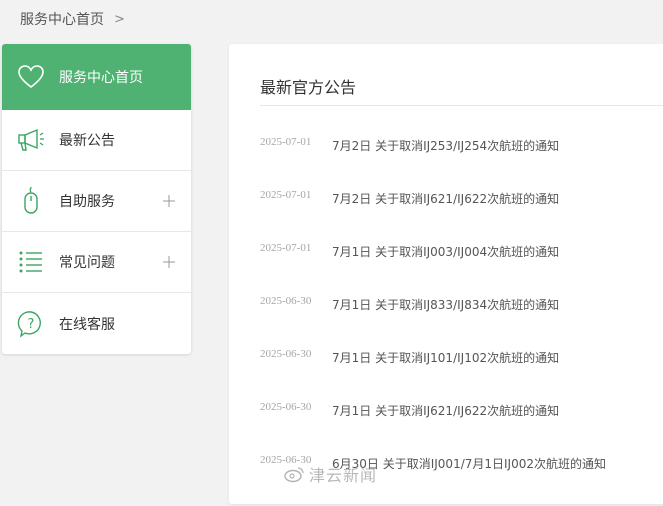 The width and height of the screenshot is (663, 506). I want to click on list-item: 2025-06-30 7月1日 关于取消IJ833/IJ834次航班的通知, so click(461, 320).